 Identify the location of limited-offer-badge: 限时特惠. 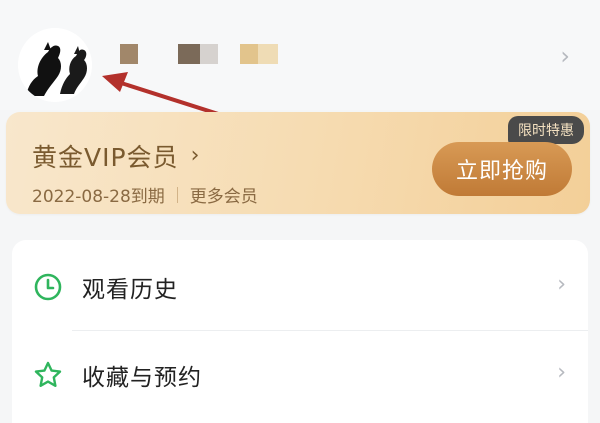
(546, 130).